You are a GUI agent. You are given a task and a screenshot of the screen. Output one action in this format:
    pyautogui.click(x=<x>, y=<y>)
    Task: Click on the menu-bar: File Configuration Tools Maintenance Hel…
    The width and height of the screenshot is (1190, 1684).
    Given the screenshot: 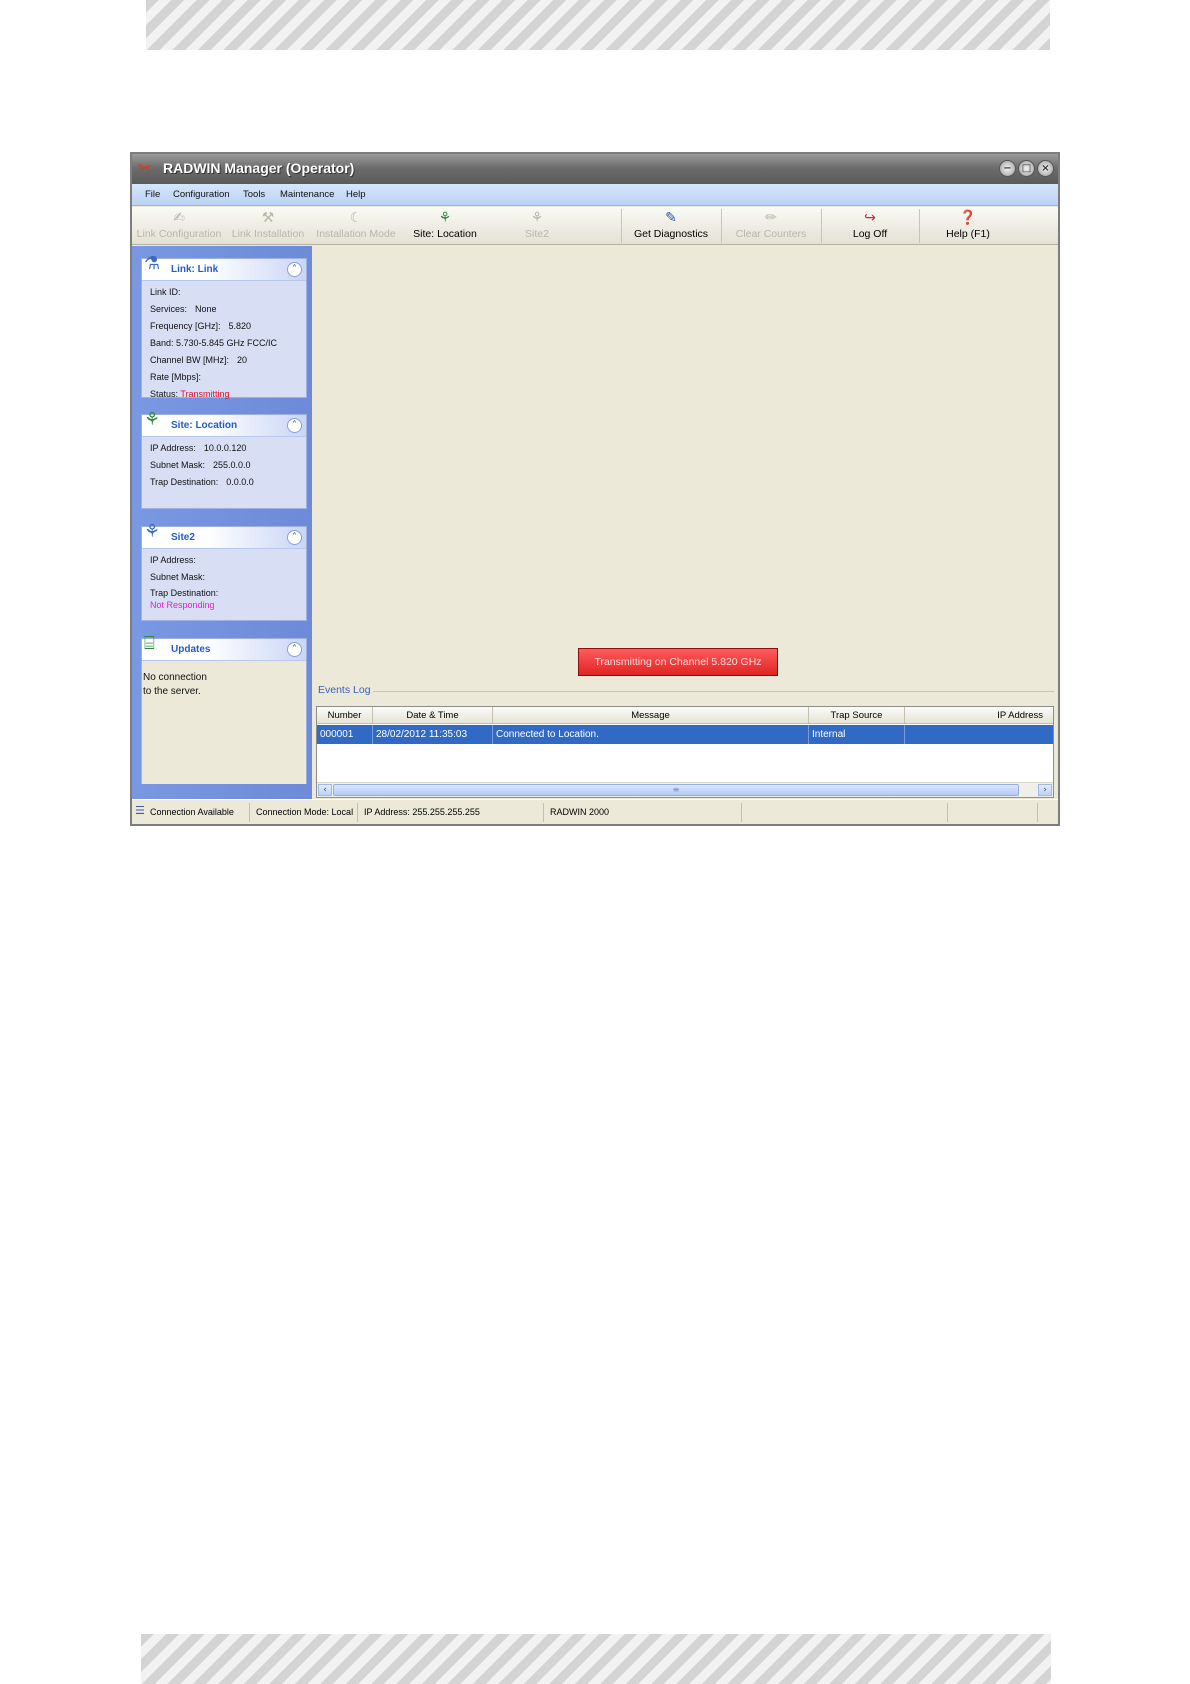 What is the action you would take?
    pyautogui.click(x=595, y=195)
    